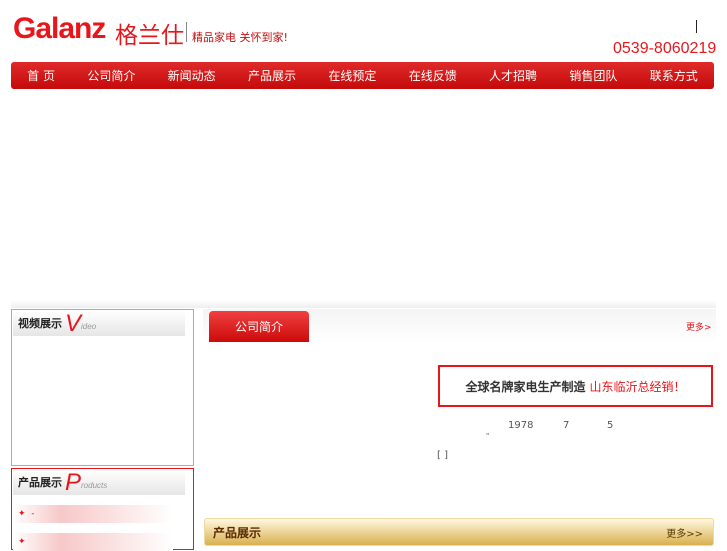 This screenshot has width=727, height=551. Describe the element at coordinates (610, 425) in the screenshot. I see `about-day: 5` at that location.